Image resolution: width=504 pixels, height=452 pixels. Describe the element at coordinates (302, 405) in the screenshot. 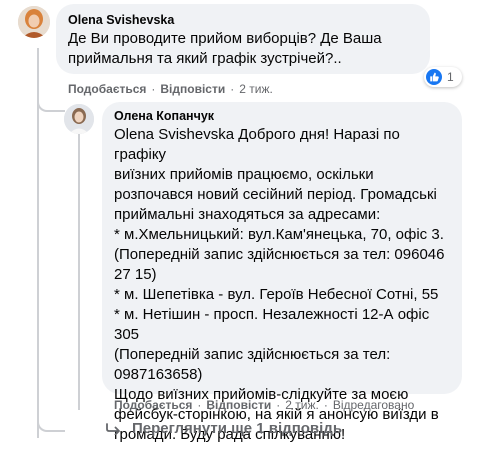

I see `reply-timestamp: 2 тиж.` at that location.